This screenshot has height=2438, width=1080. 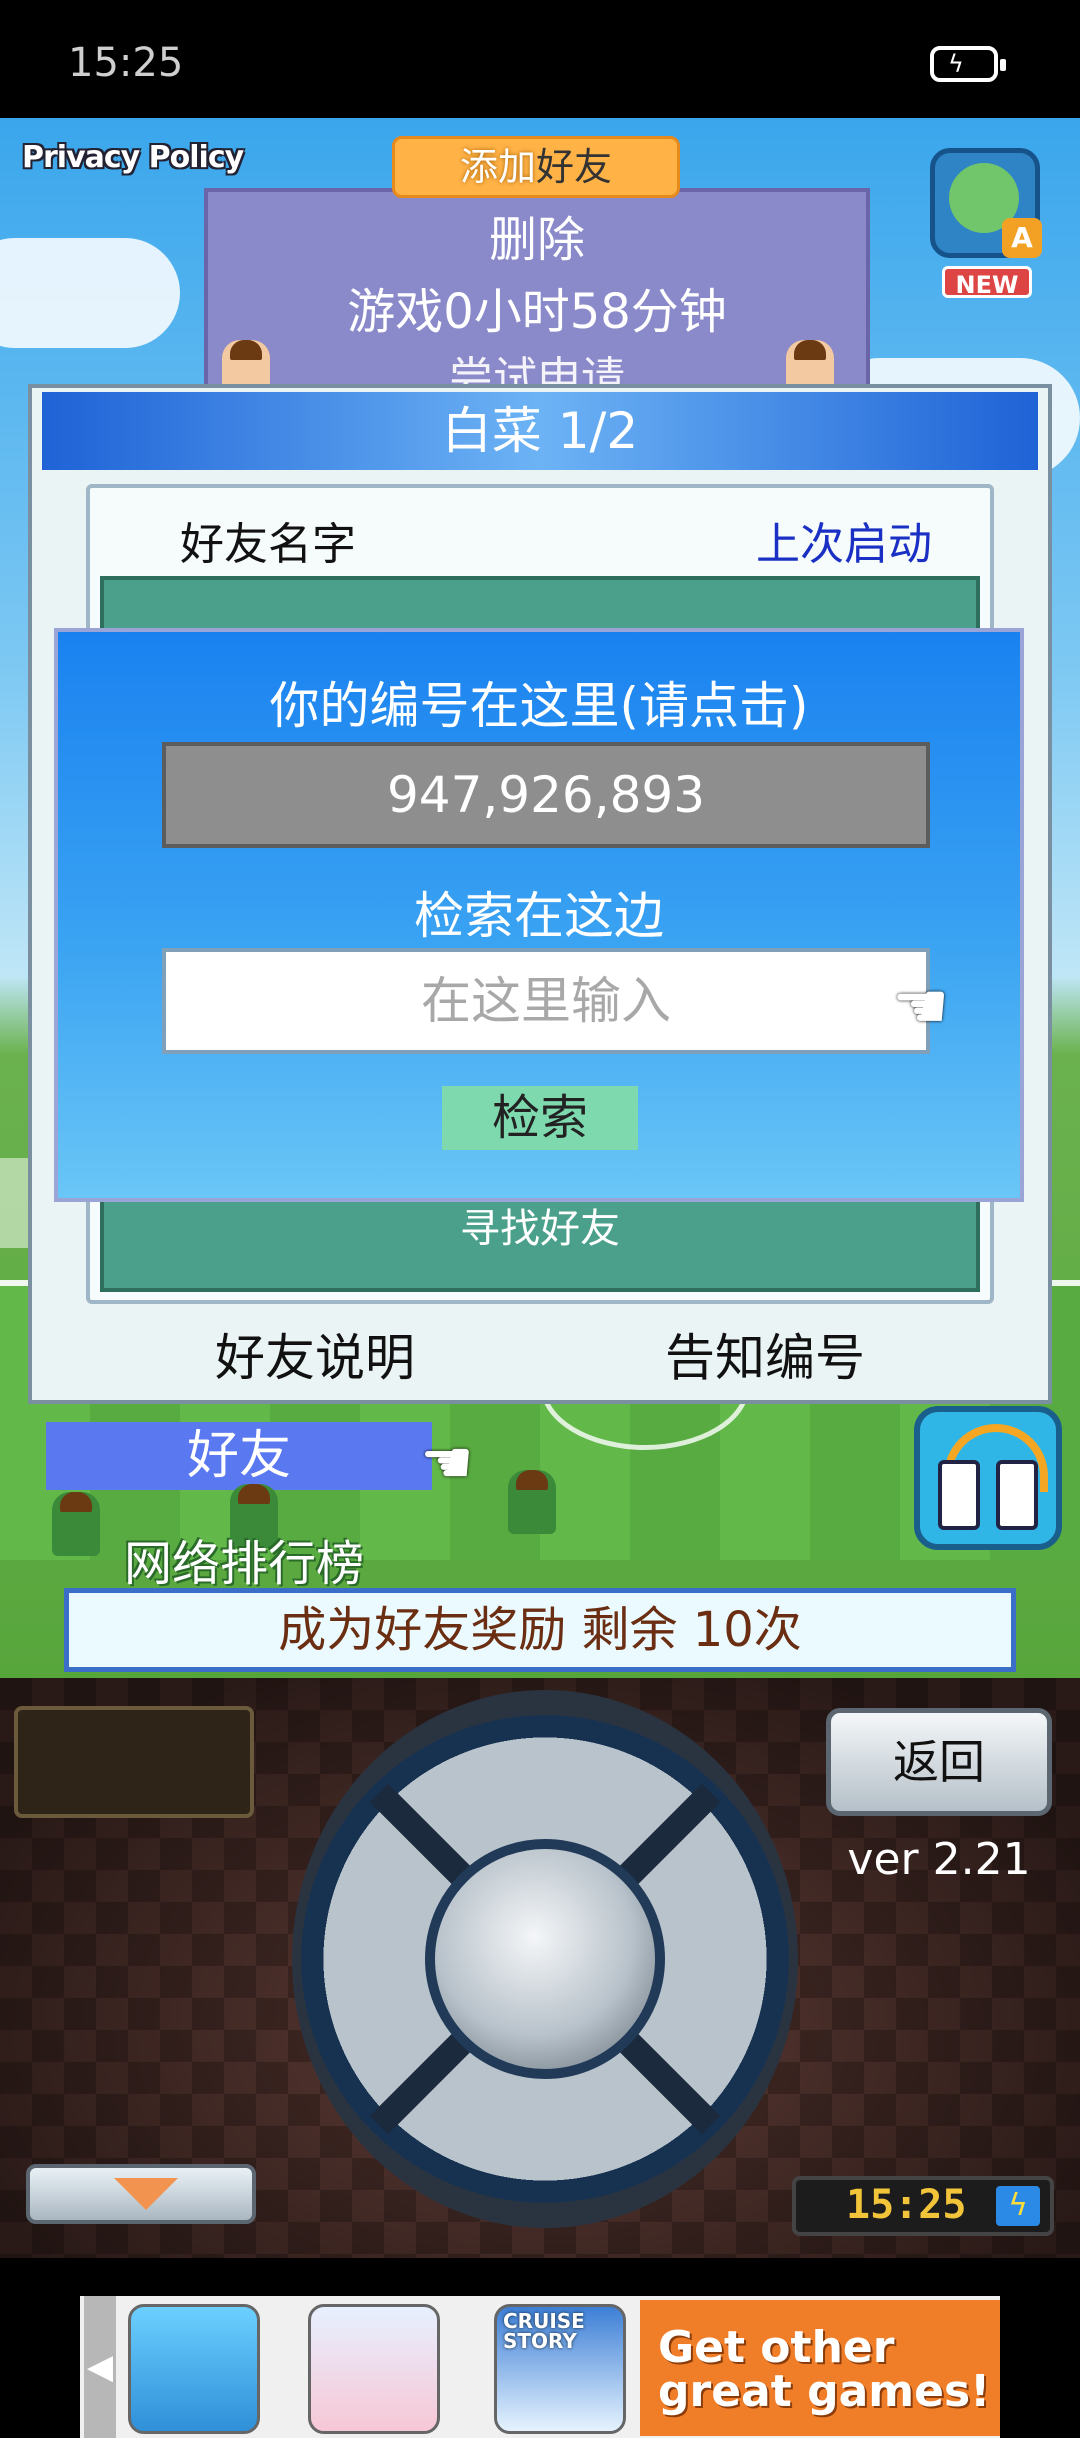 What do you see at coordinates (537, 235) in the screenshot?
I see `delete-friend-button: 删除` at bounding box center [537, 235].